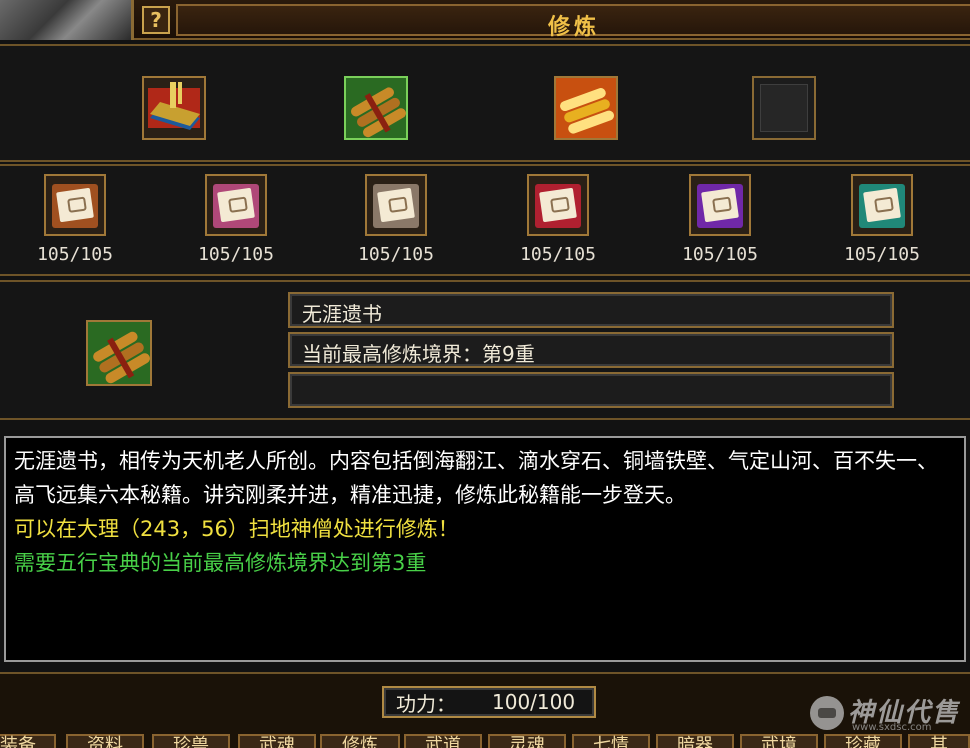 Image resolution: width=970 pixels, height=748 pixels. What do you see at coordinates (573, 27) in the screenshot?
I see `window-title: 修炼` at bounding box center [573, 27].